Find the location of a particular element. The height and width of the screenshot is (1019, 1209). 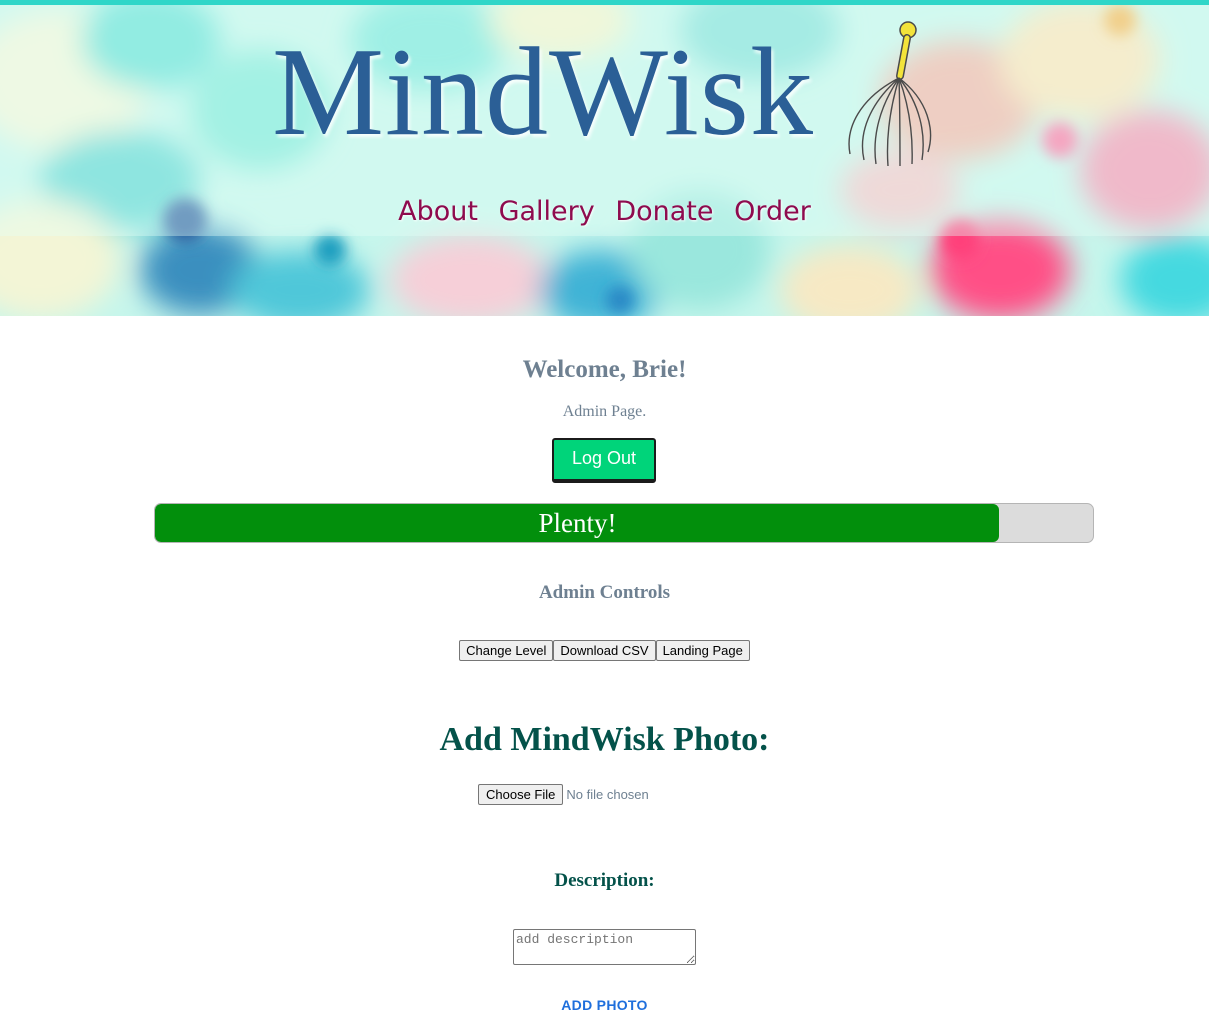

admin-controls-heading: Admin Controls is located at coordinates (604, 592).